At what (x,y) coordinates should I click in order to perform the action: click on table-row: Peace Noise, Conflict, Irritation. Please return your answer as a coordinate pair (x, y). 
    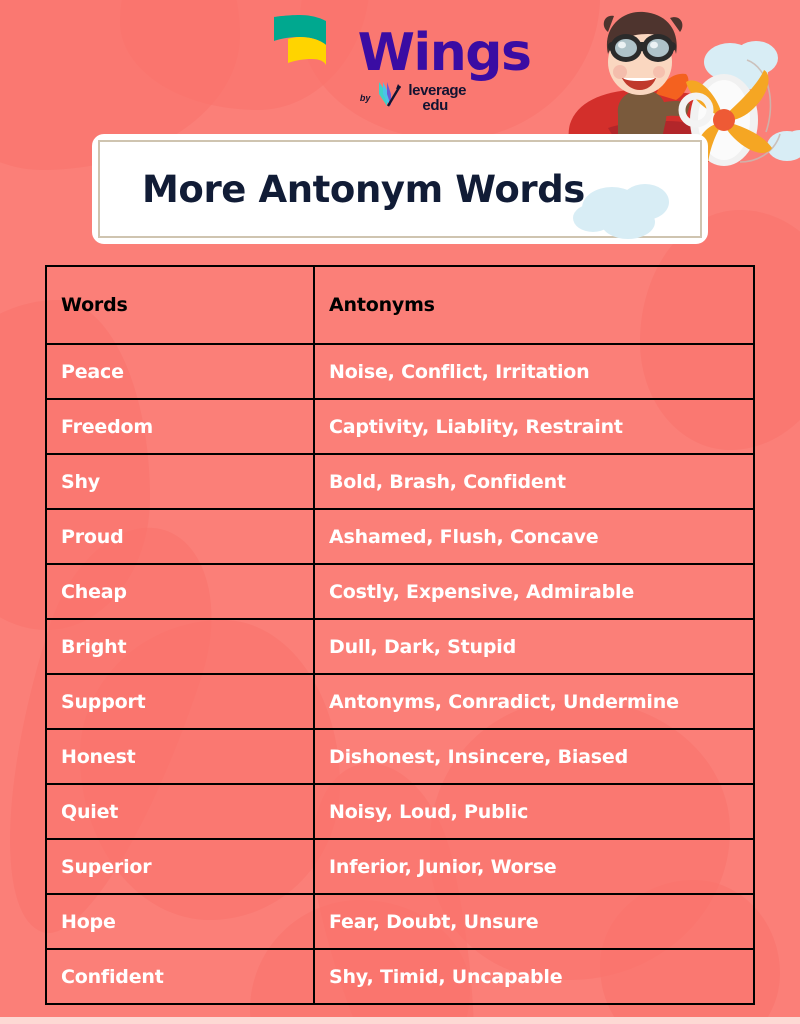
    Looking at the image, I should click on (400, 371).